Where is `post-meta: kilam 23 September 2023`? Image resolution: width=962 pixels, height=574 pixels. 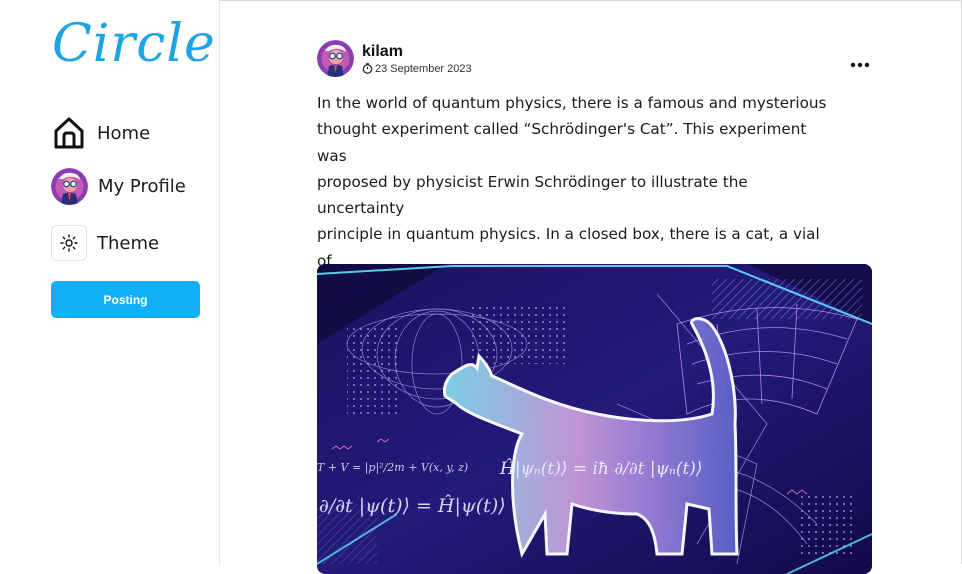 post-meta: kilam 23 September 2023 is located at coordinates (417, 59).